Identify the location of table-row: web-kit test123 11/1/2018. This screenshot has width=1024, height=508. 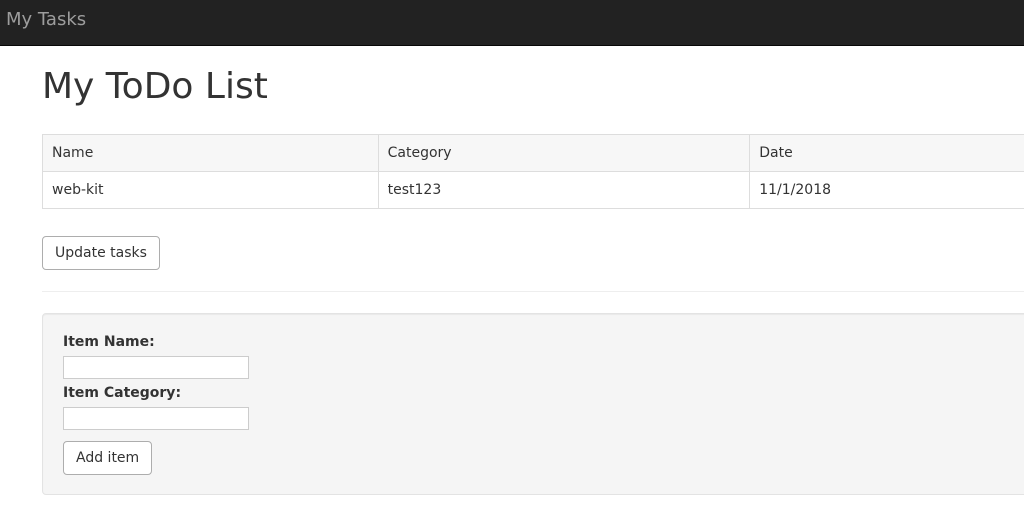
(533, 190).